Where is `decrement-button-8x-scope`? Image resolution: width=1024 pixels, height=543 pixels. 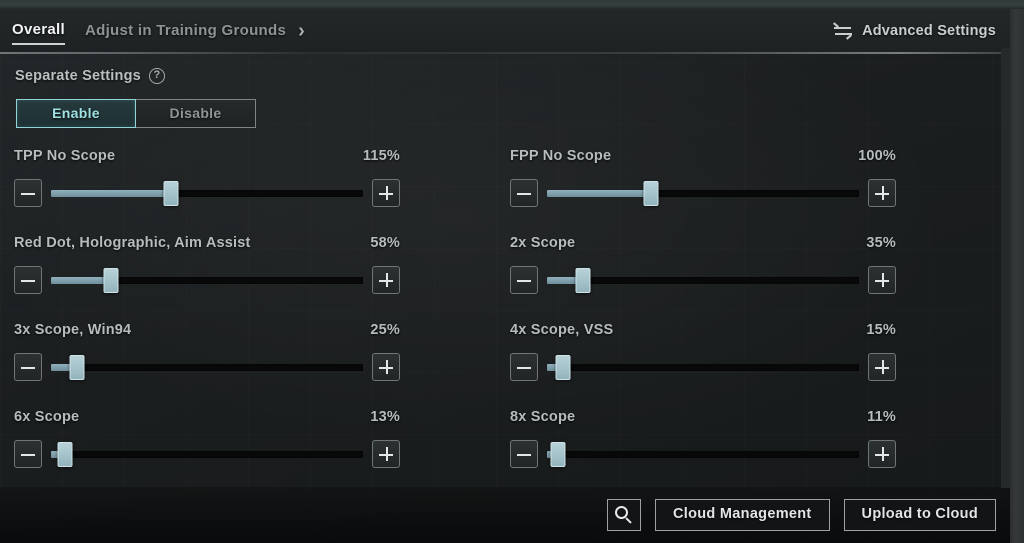
decrement-button-8x-scope is located at coordinates (524, 454).